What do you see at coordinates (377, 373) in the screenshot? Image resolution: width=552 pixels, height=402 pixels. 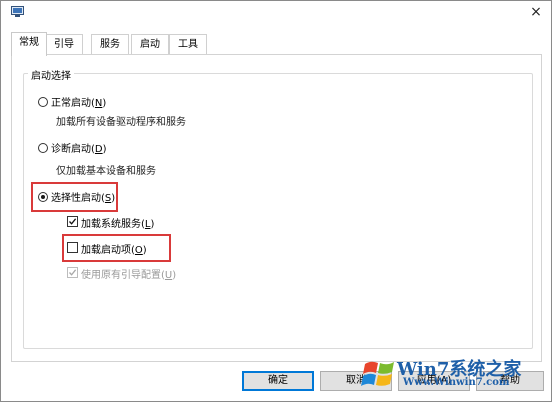 I see `windows-logo-icon` at bounding box center [377, 373].